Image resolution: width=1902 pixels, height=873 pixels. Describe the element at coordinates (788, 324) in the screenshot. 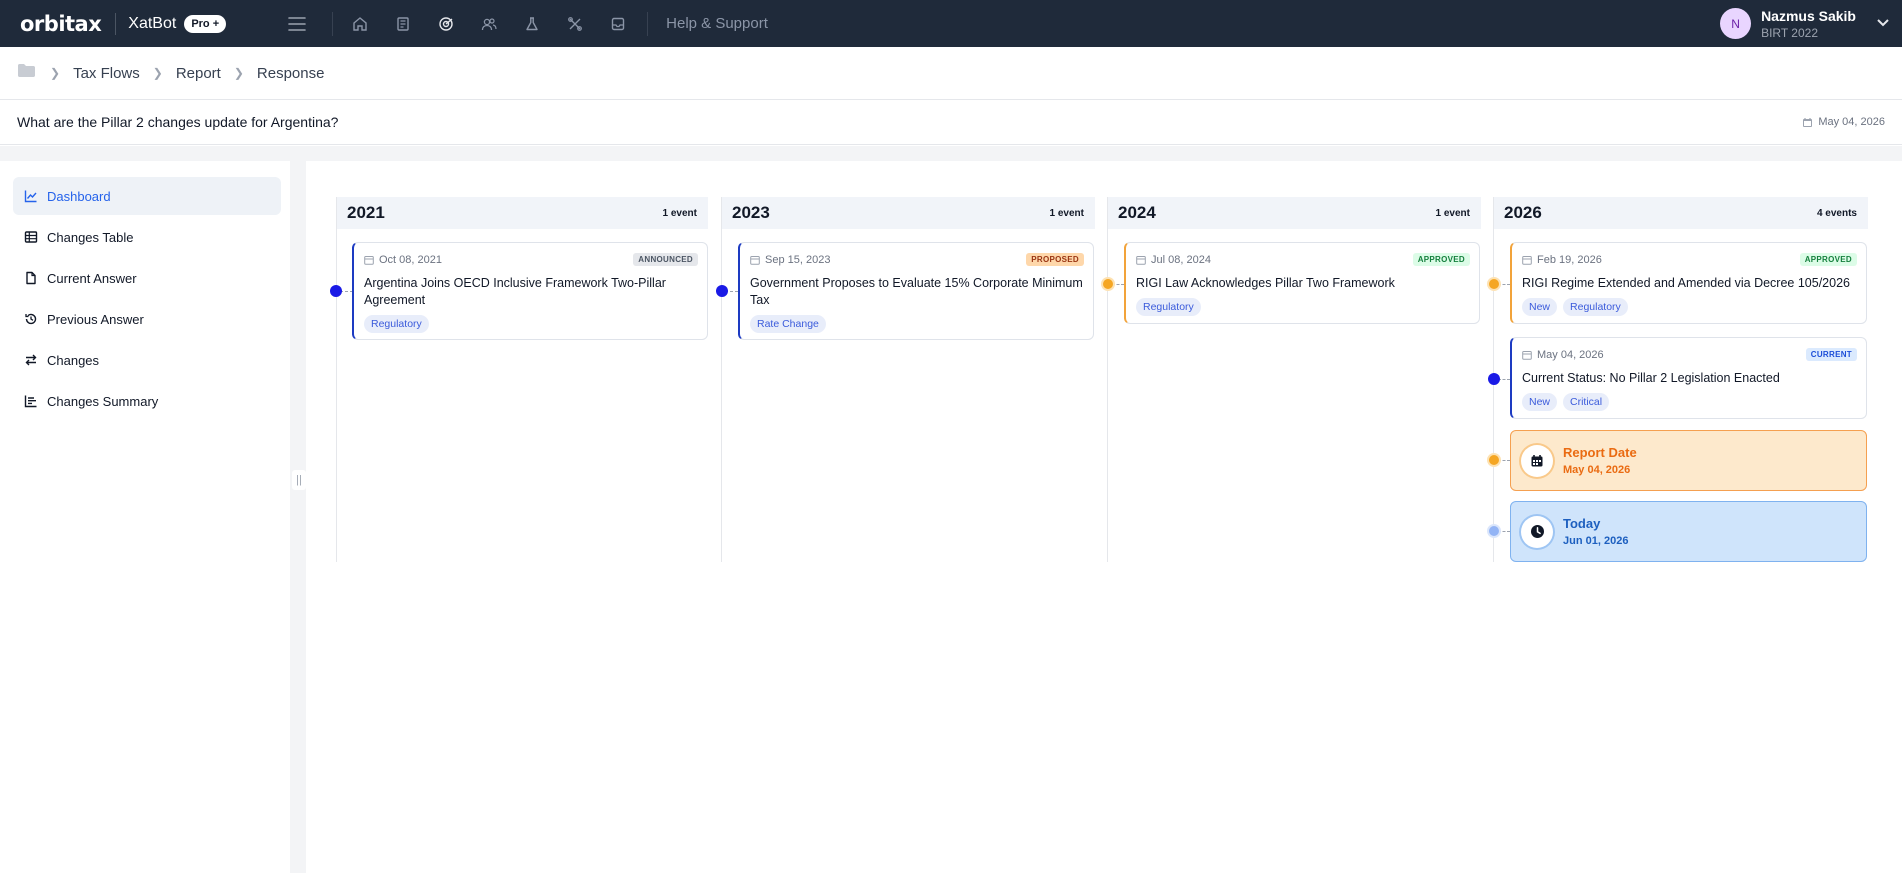

I see `event-tags: Rate Change` at that location.